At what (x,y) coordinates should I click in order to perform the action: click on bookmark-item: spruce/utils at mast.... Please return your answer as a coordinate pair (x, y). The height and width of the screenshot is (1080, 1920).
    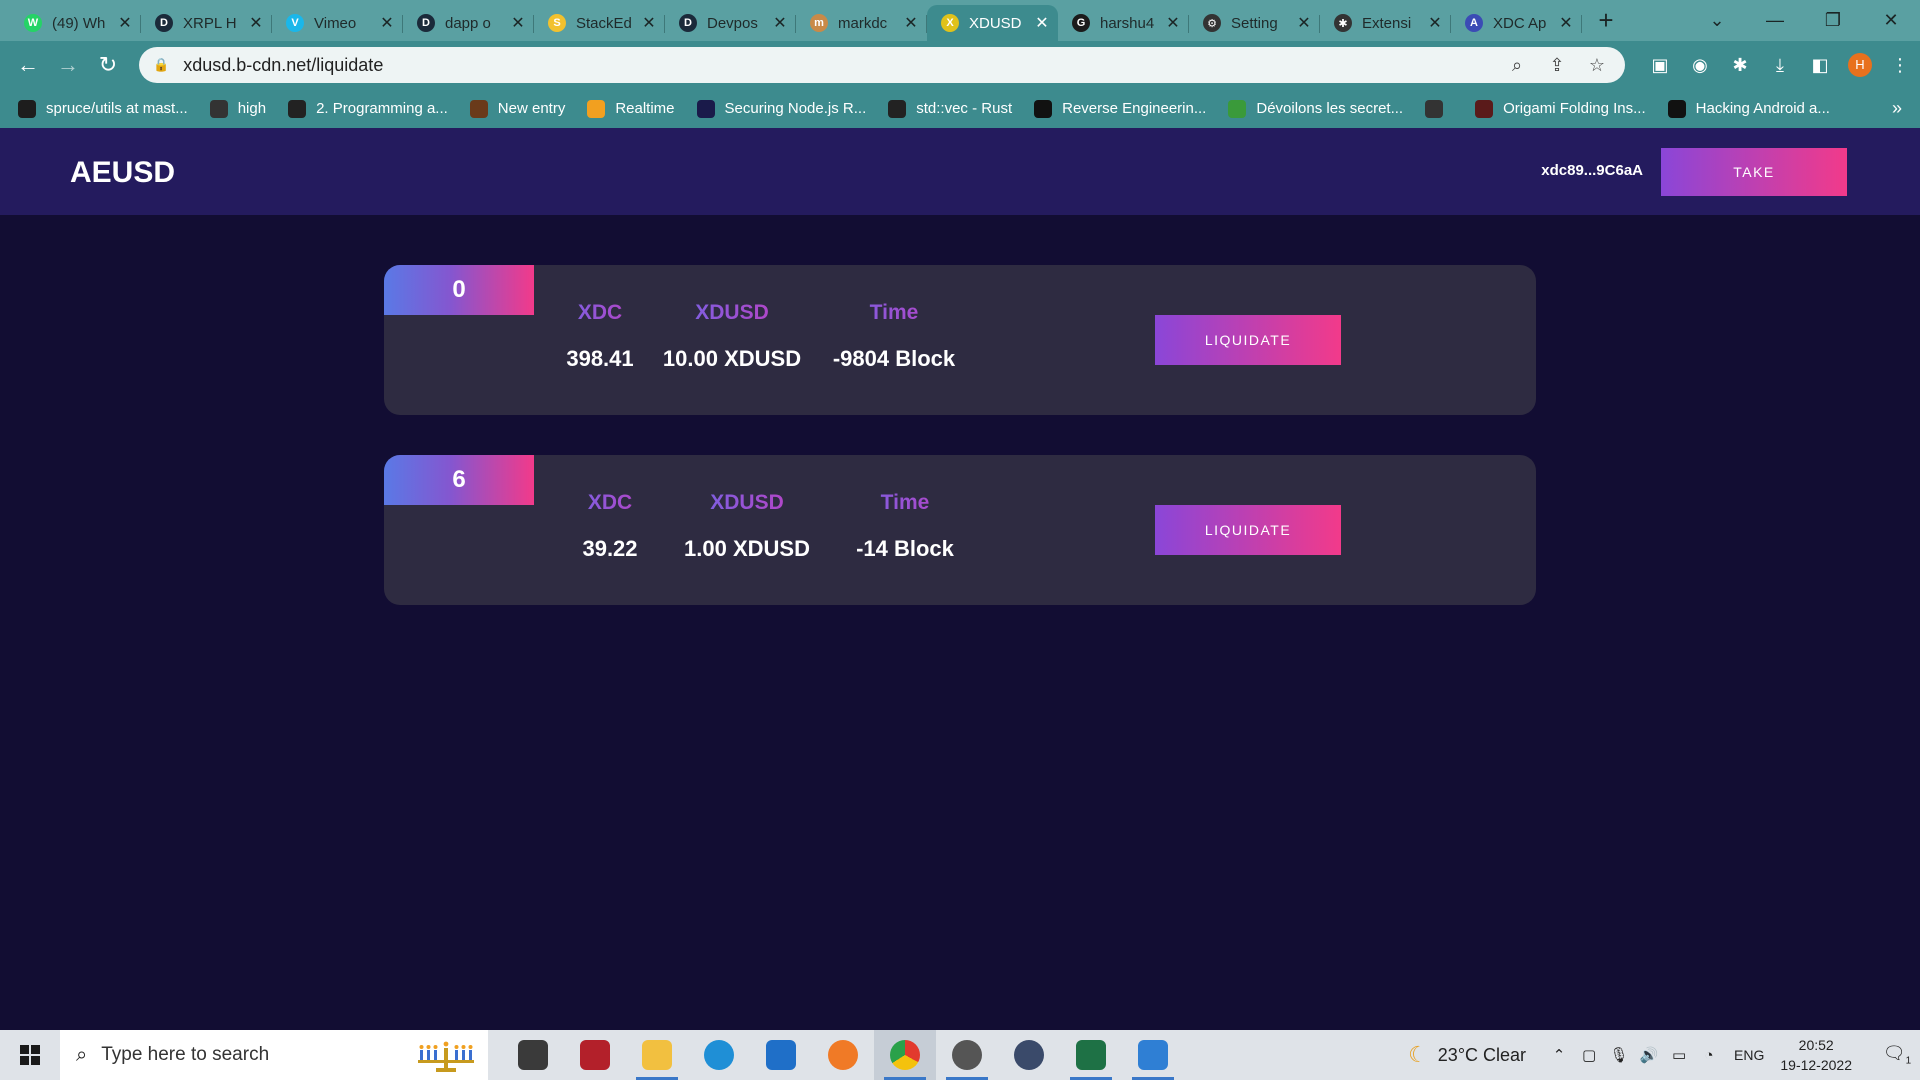
    Looking at the image, I should click on (103, 108).